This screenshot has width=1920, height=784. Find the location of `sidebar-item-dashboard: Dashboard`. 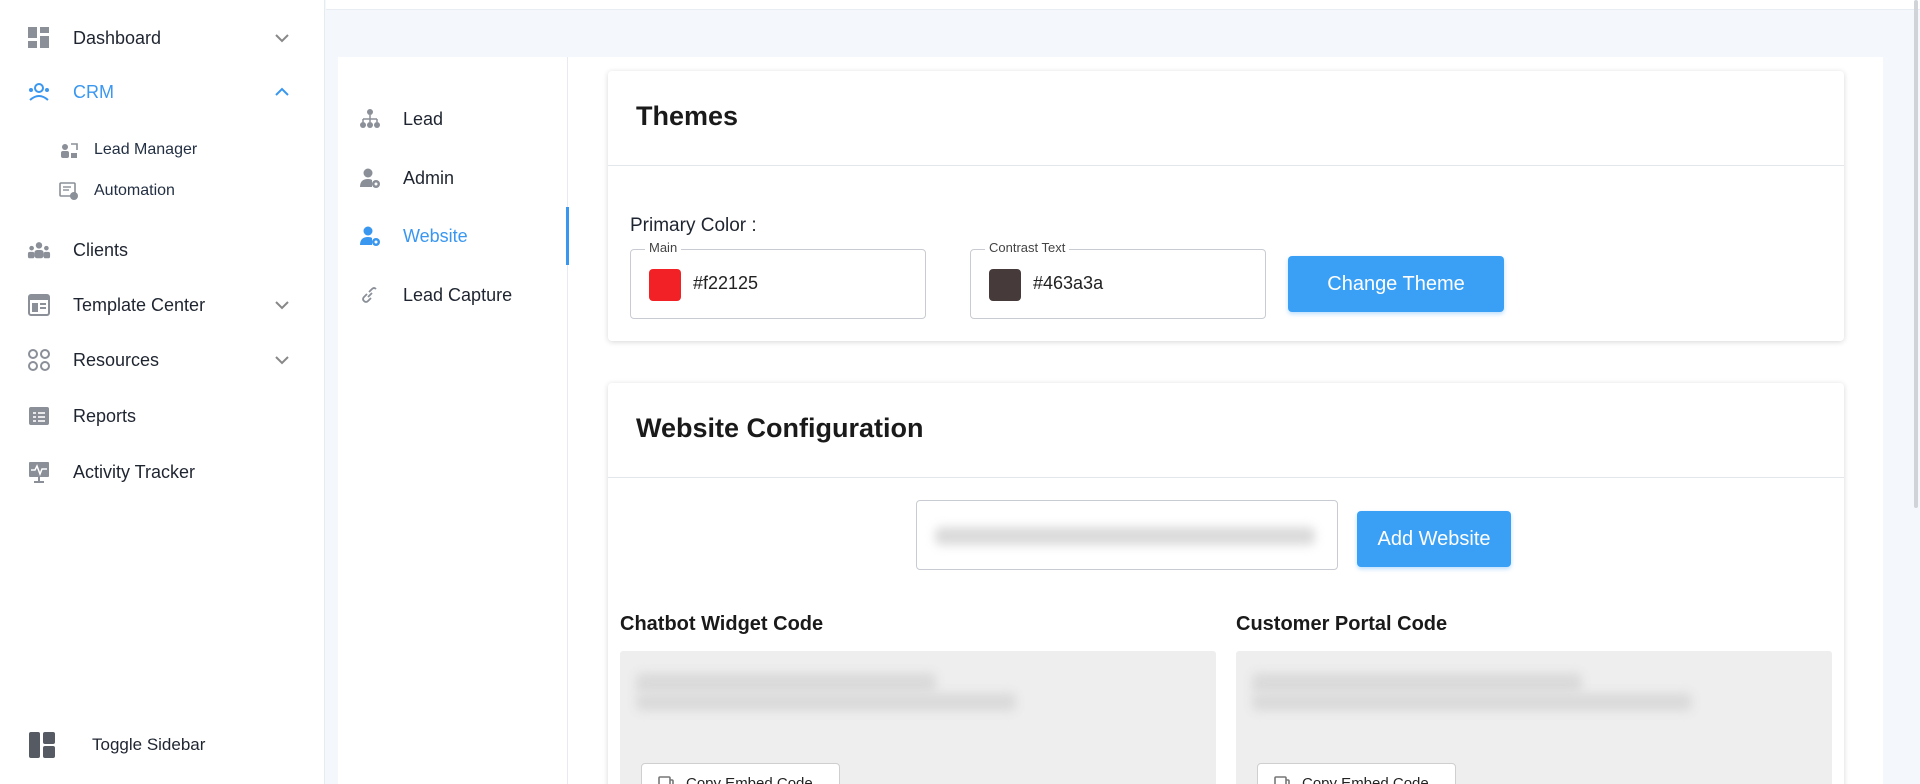

sidebar-item-dashboard: Dashboard is located at coordinates (162, 38).